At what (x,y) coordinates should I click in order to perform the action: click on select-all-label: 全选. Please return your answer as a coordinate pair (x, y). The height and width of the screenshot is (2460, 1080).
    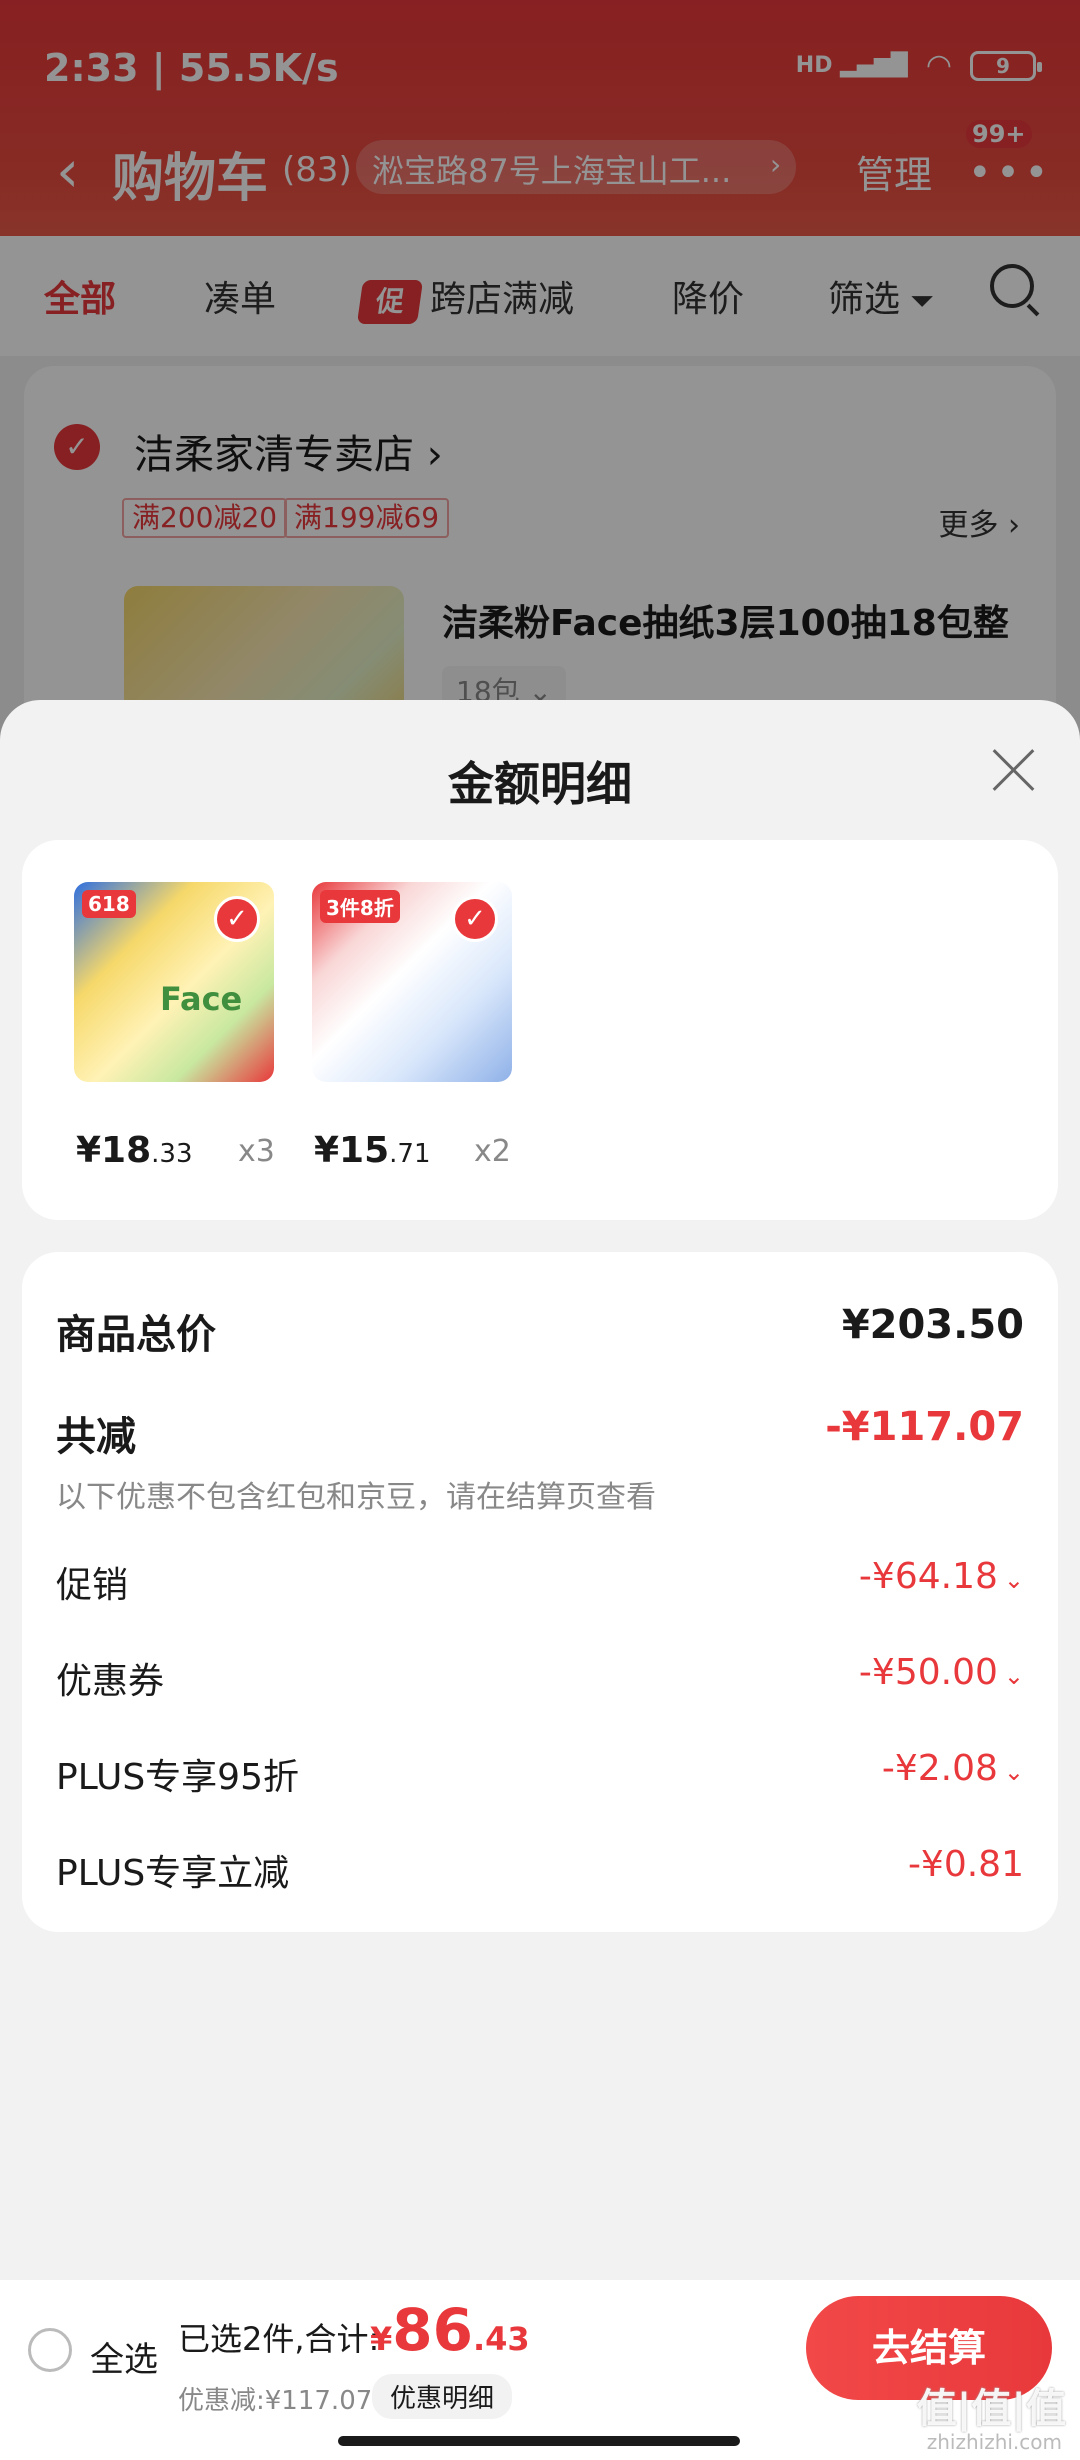
    Looking at the image, I should click on (124, 2356).